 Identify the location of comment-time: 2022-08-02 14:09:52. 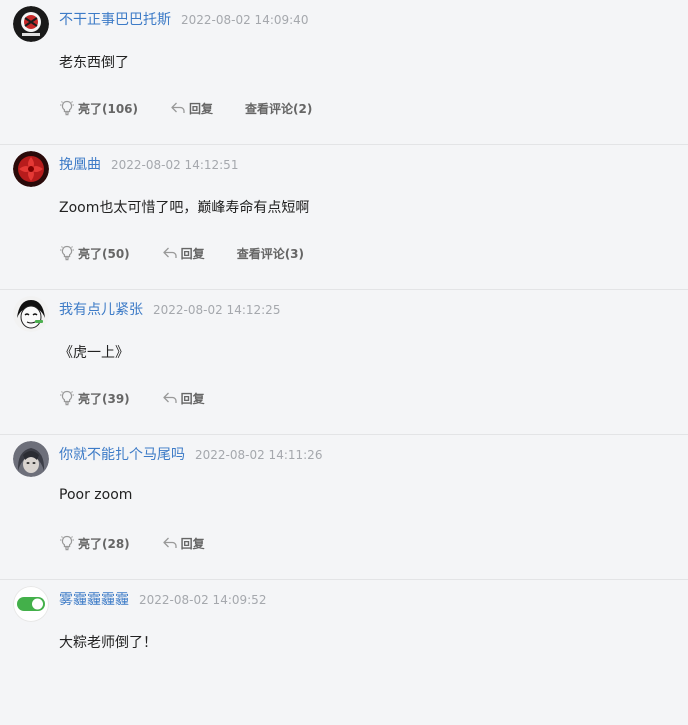
(203, 600).